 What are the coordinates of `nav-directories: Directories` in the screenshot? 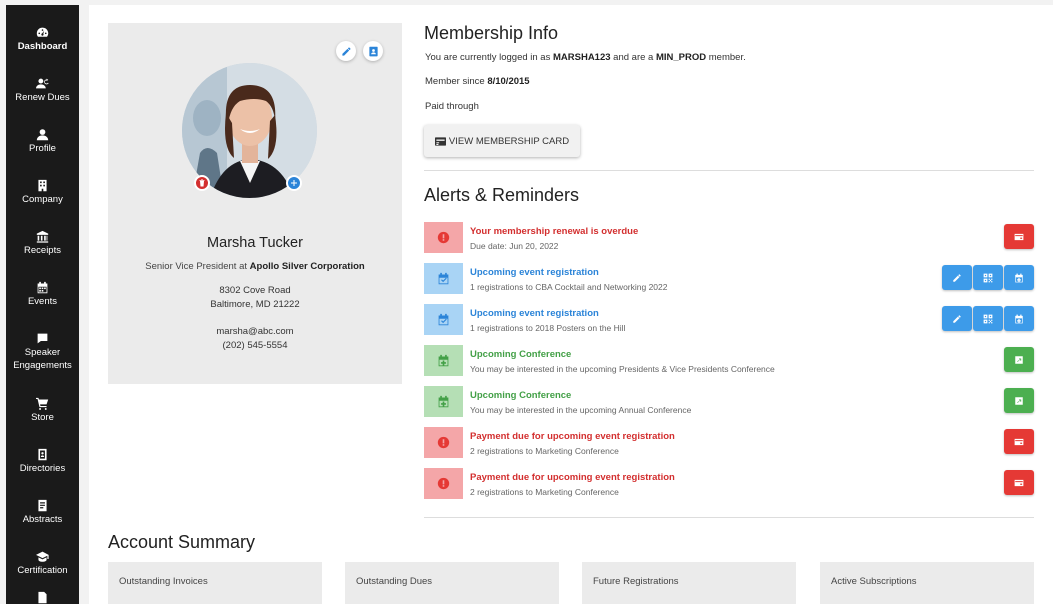 It's located at (42, 452).